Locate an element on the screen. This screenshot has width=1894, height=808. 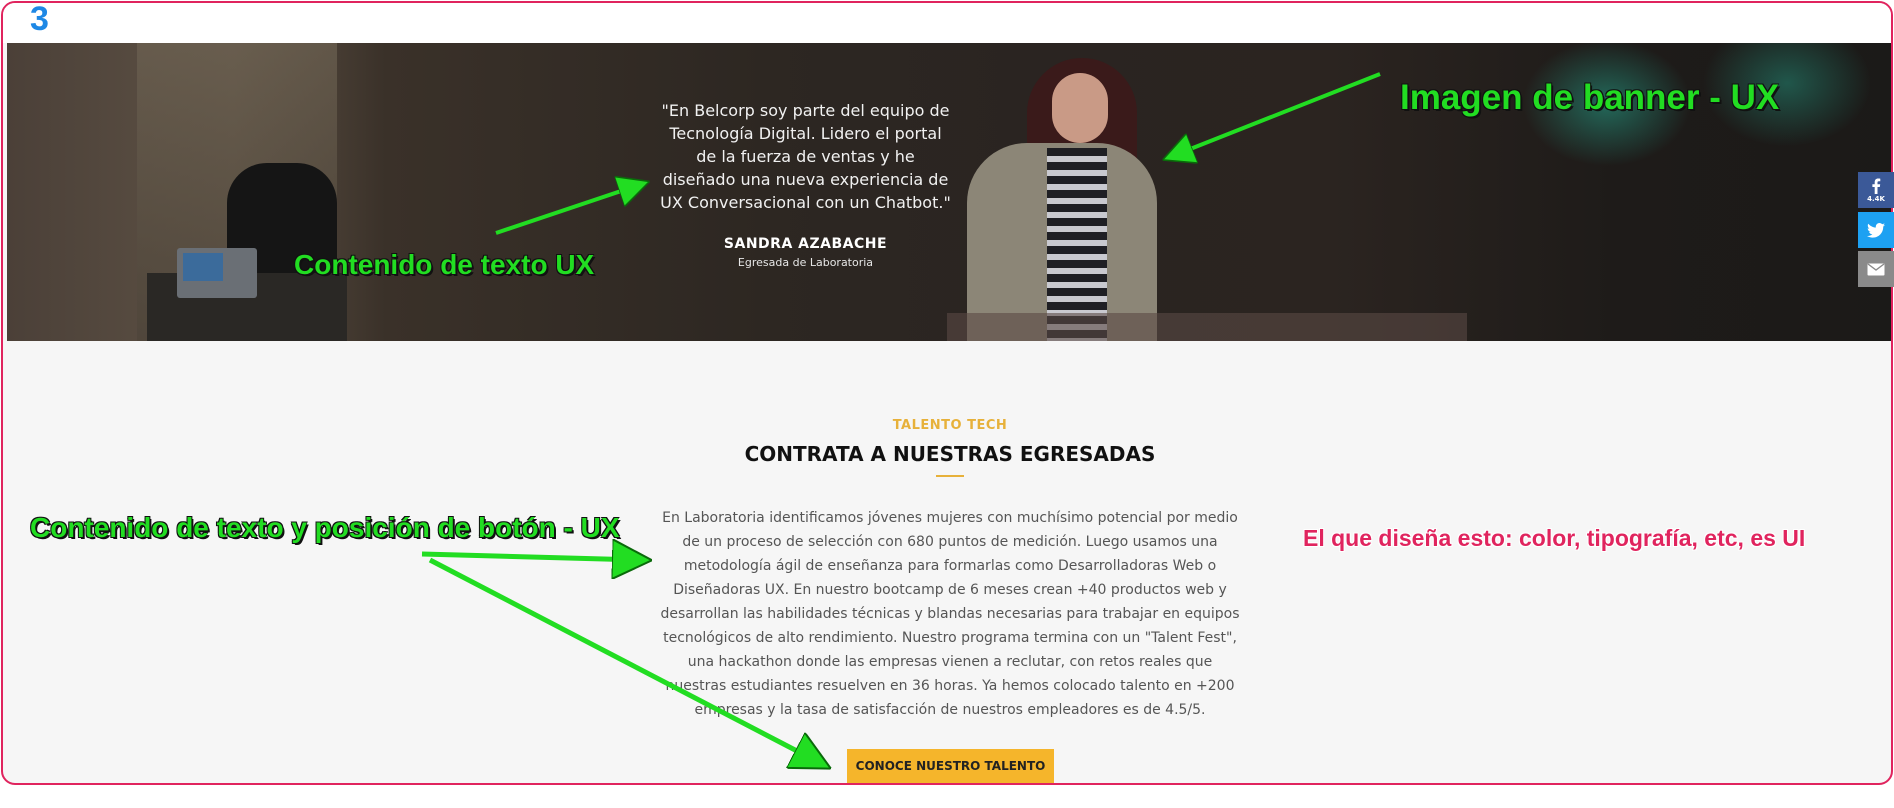
step-number-badge: 3 is located at coordinates (39, 19).